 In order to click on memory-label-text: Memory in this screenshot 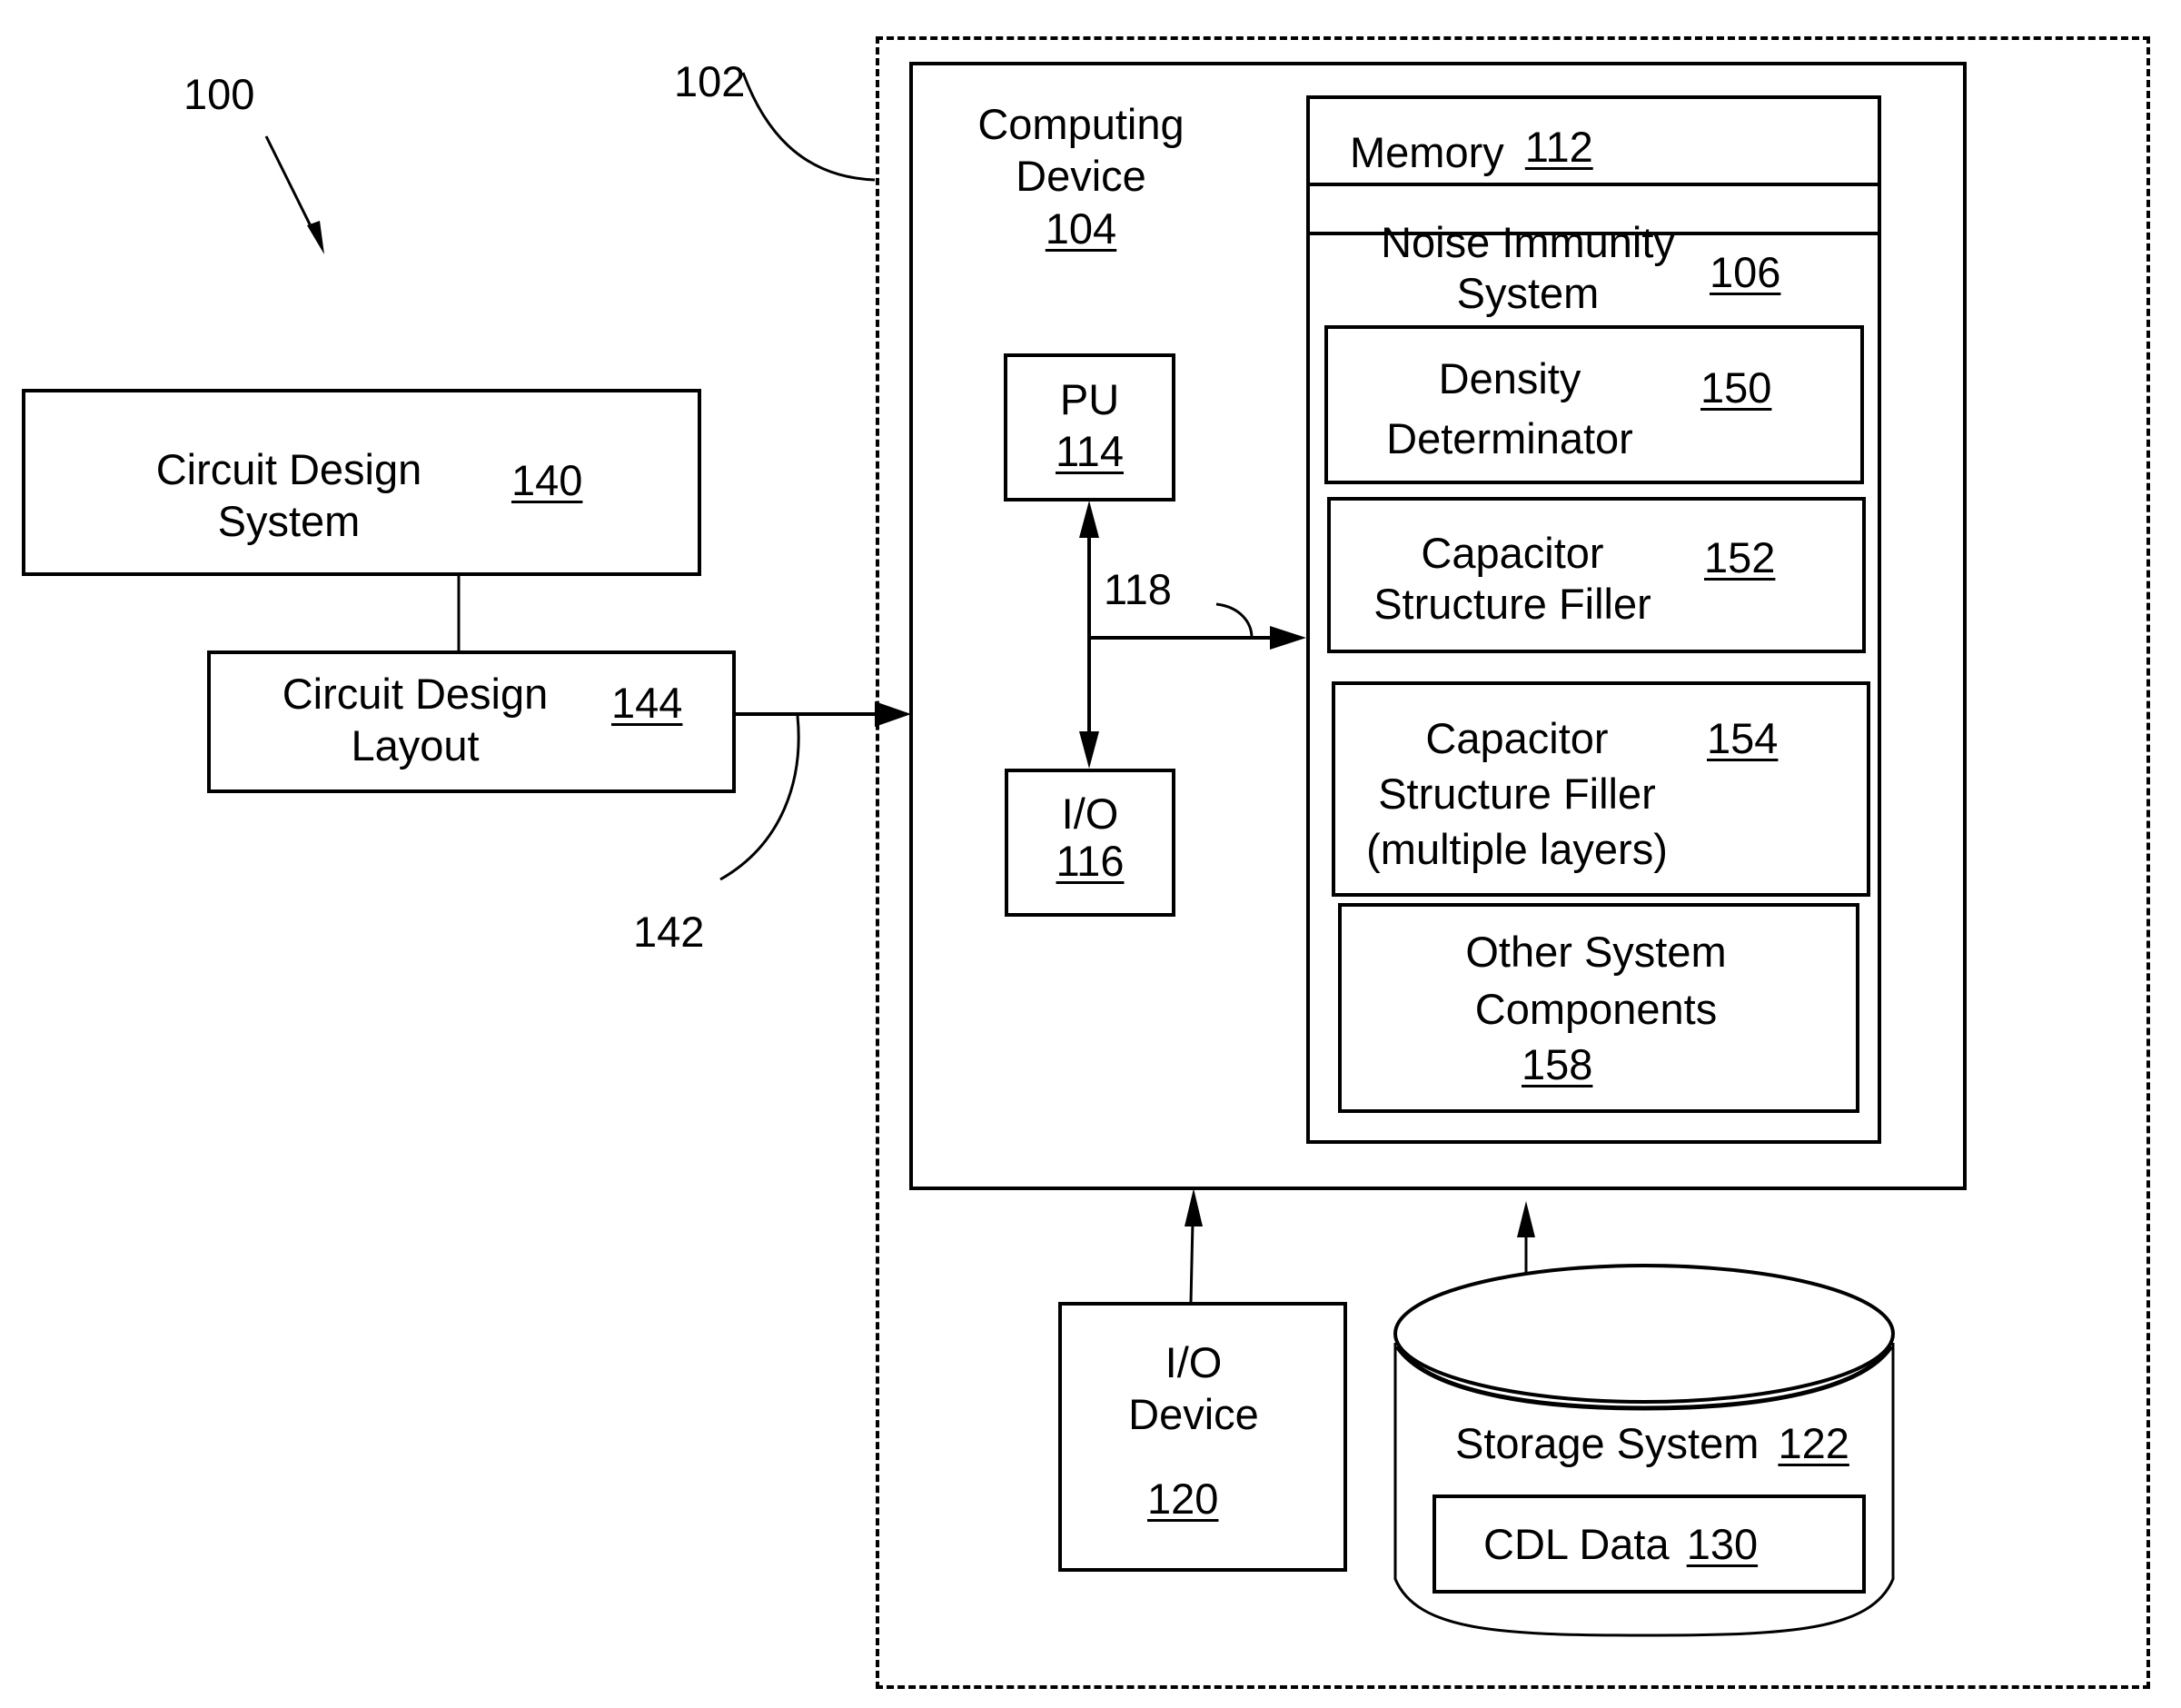, I will do `click(1427, 152)`.